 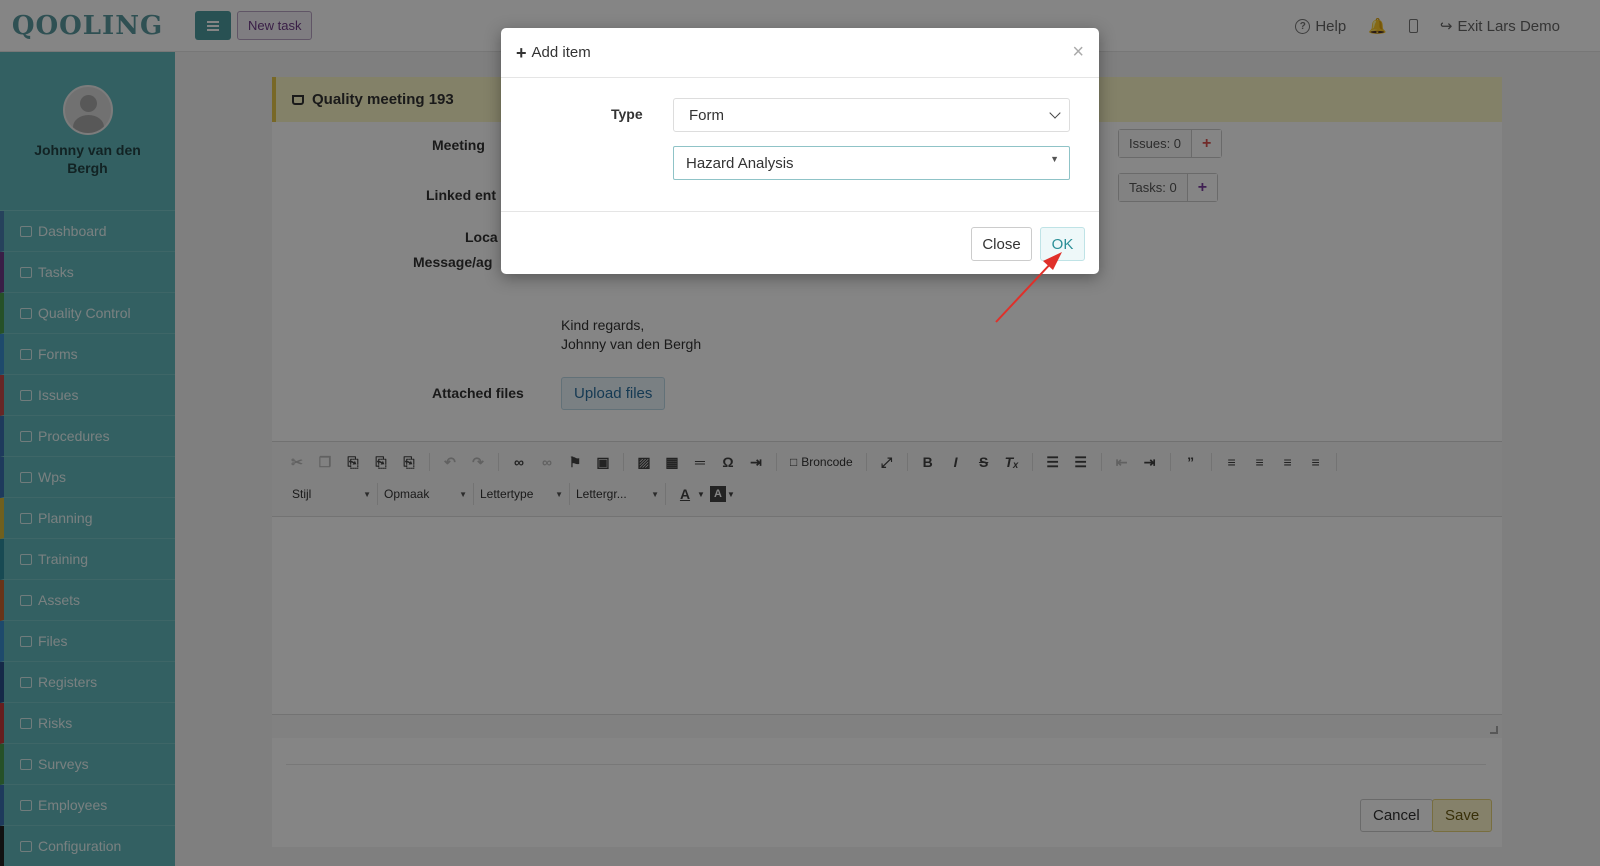 I want to click on modal-title: Add item, so click(x=561, y=52).